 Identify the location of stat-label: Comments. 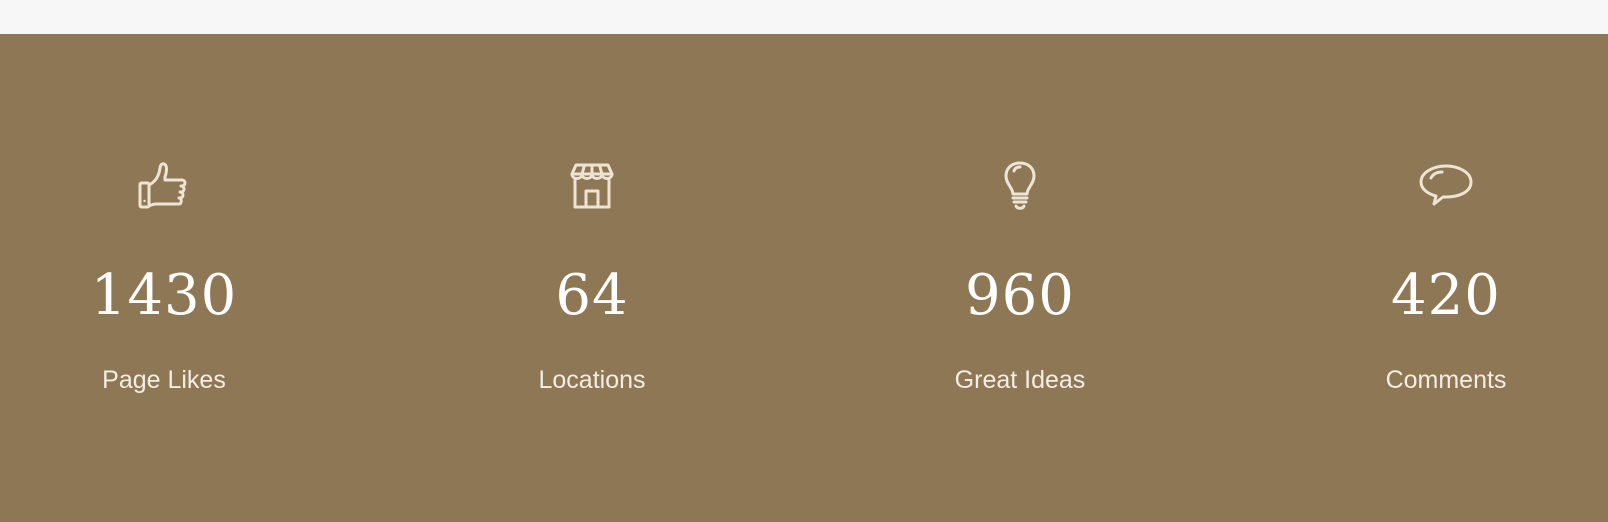
(1446, 380).